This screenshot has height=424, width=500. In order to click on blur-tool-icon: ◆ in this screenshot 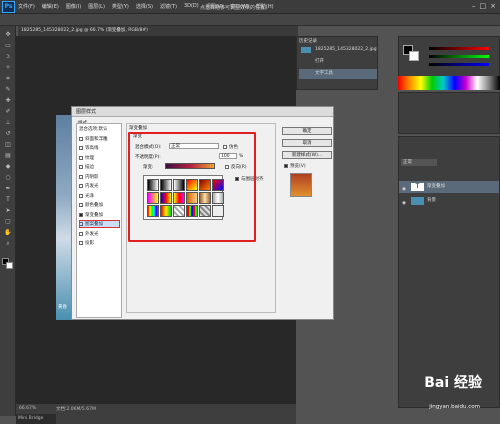, I will do `click(8, 166)`.